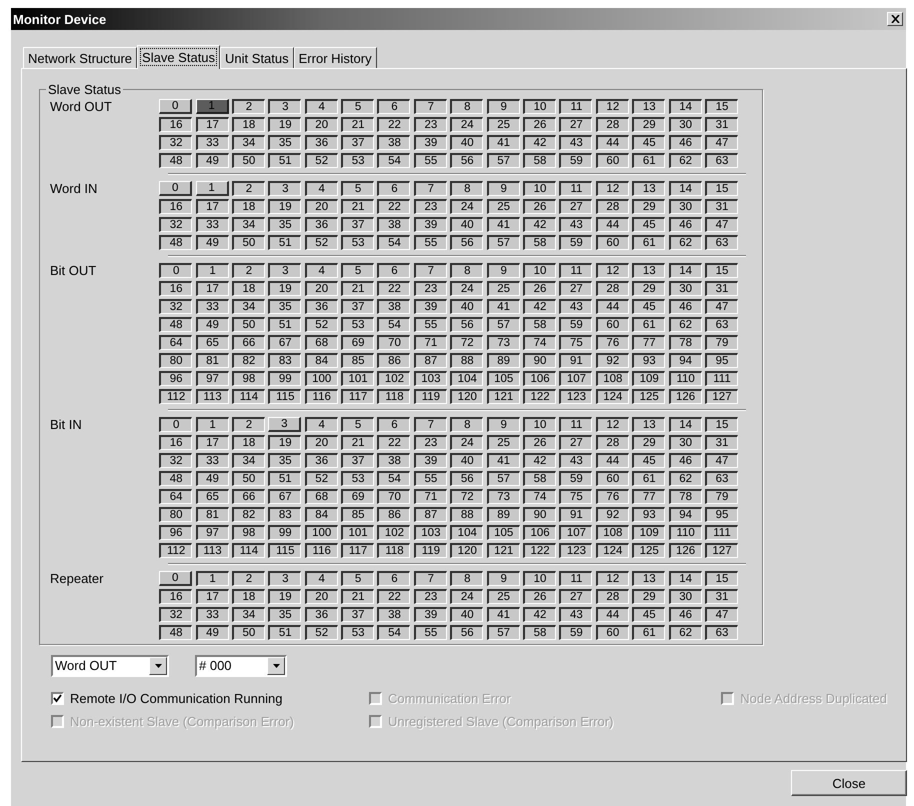 This screenshot has height=806, width=914. Describe the element at coordinates (321, 378) in the screenshot. I see `node-indicator: 100` at that location.